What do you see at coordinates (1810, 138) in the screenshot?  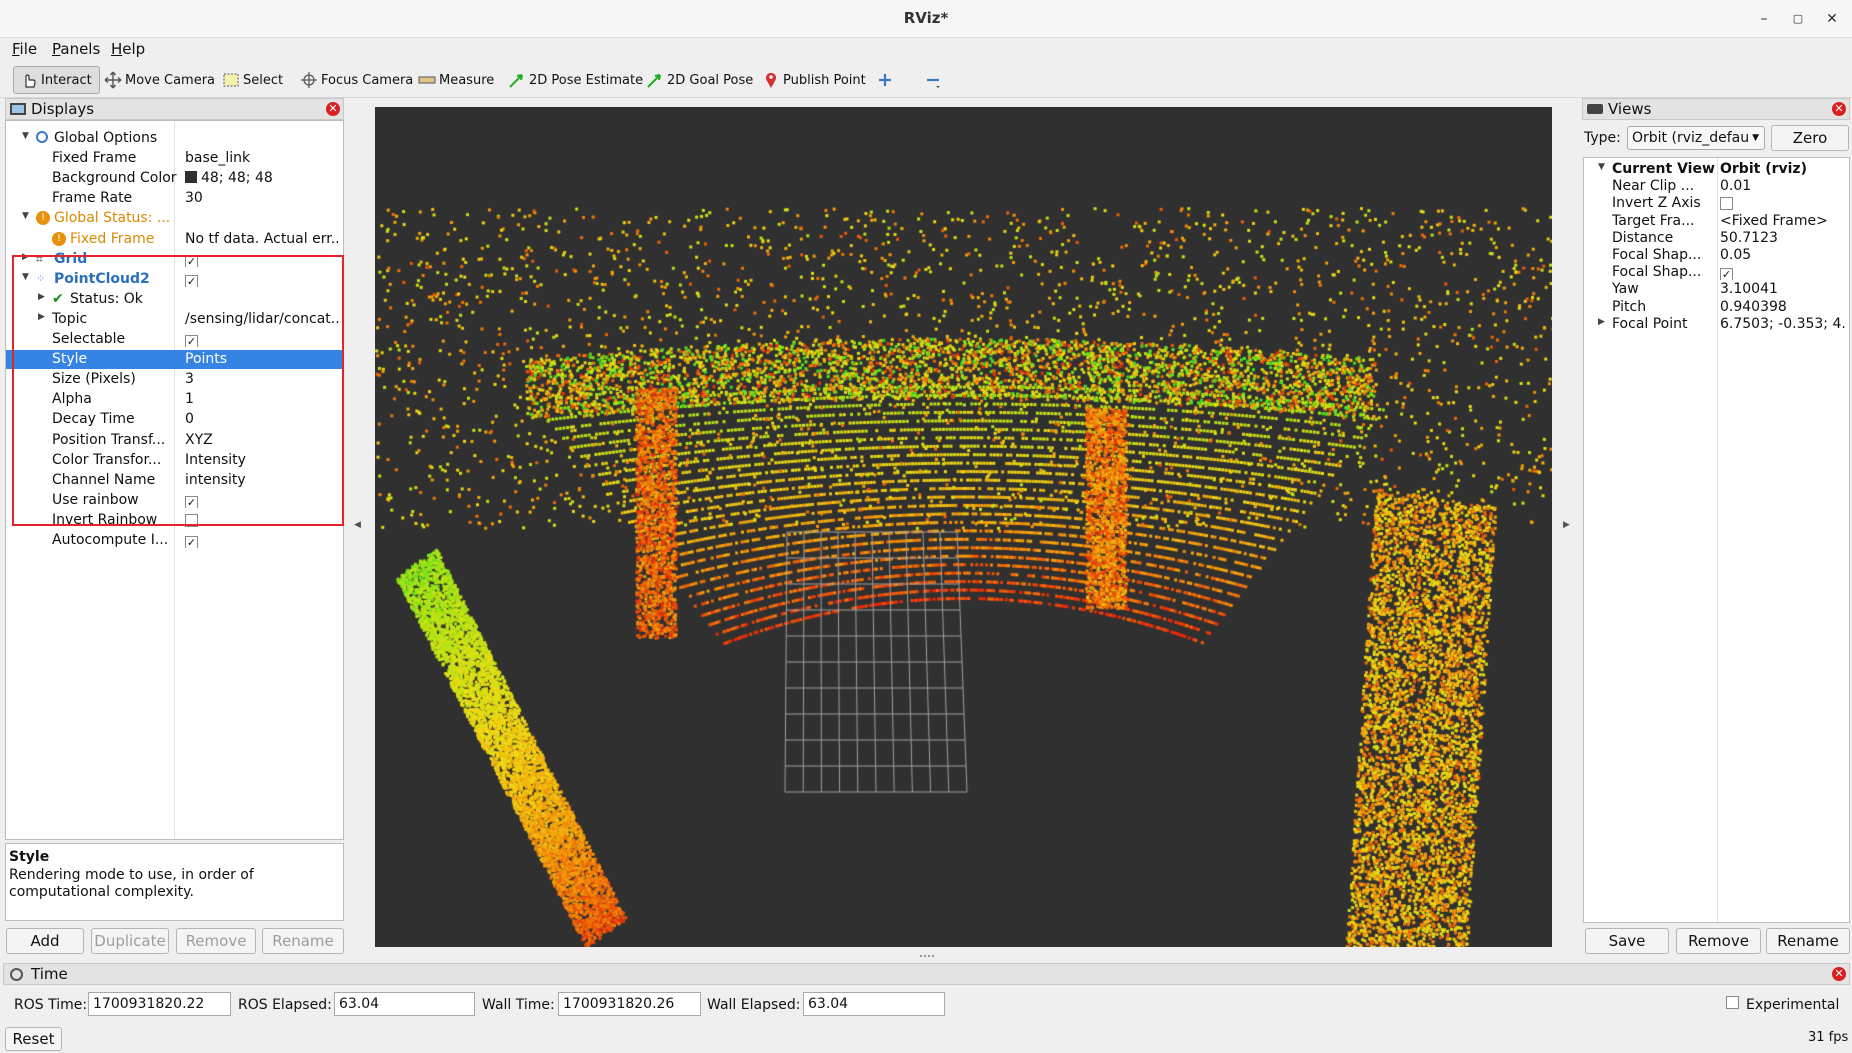 I see `zero-button: Zero` at bounding box center [1810, 138].